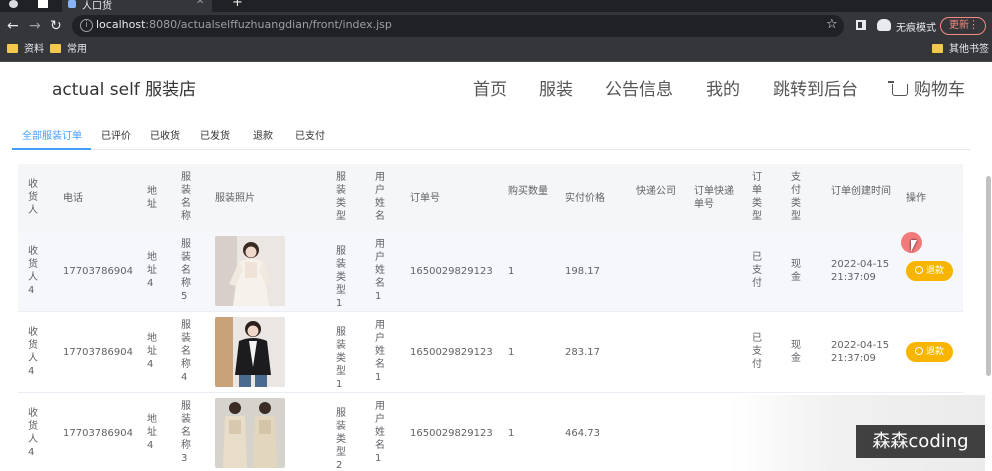  Describe the element at coordinates (926, 87) in the screenshot. I see `nav-cart: 购物车` at that location.